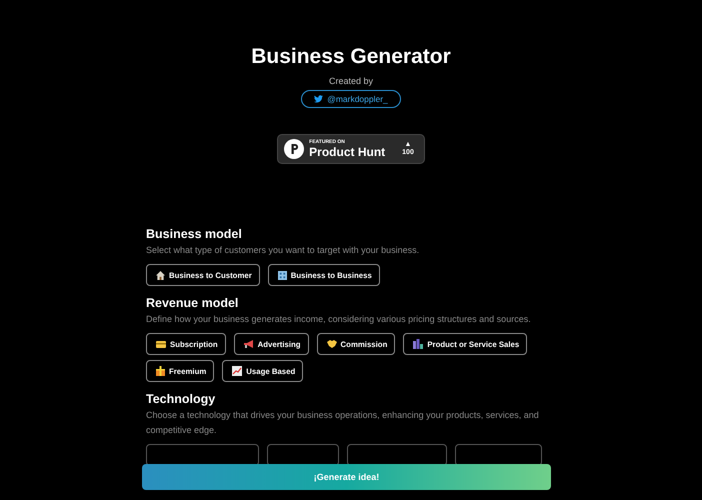  What do you see at coordinates (418, 344) in the screenshot?
I see `bar-chart-icon` at bounding box center [418, 344].